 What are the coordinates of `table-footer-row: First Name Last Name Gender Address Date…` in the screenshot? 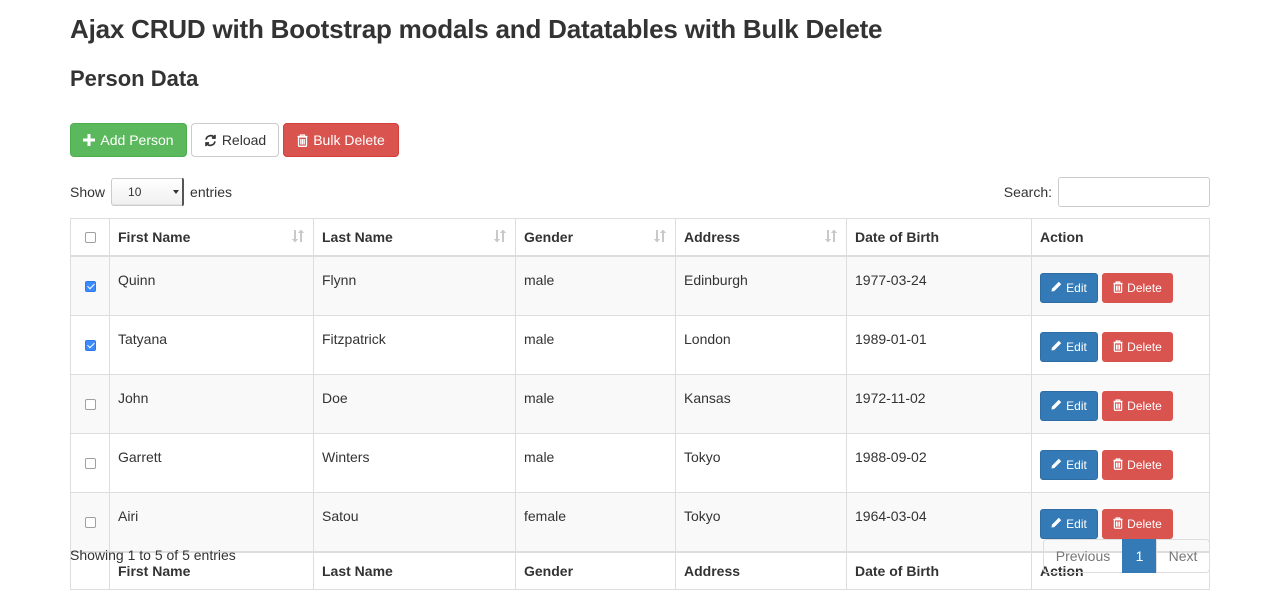 It's located at (640, 570).